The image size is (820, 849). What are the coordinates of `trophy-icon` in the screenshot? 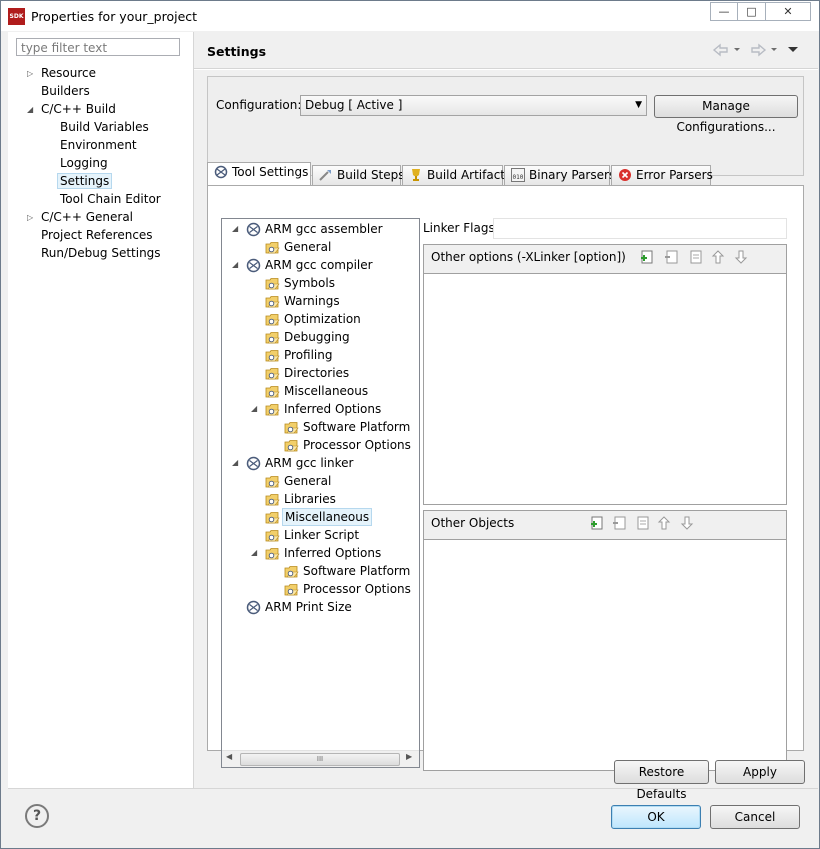 It's located at (416, 175).